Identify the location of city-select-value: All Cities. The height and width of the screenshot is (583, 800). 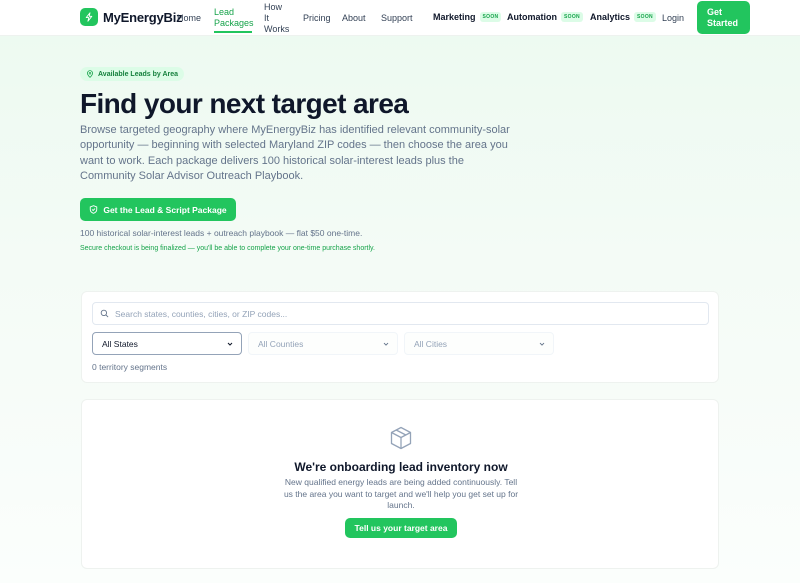
(431, 343).